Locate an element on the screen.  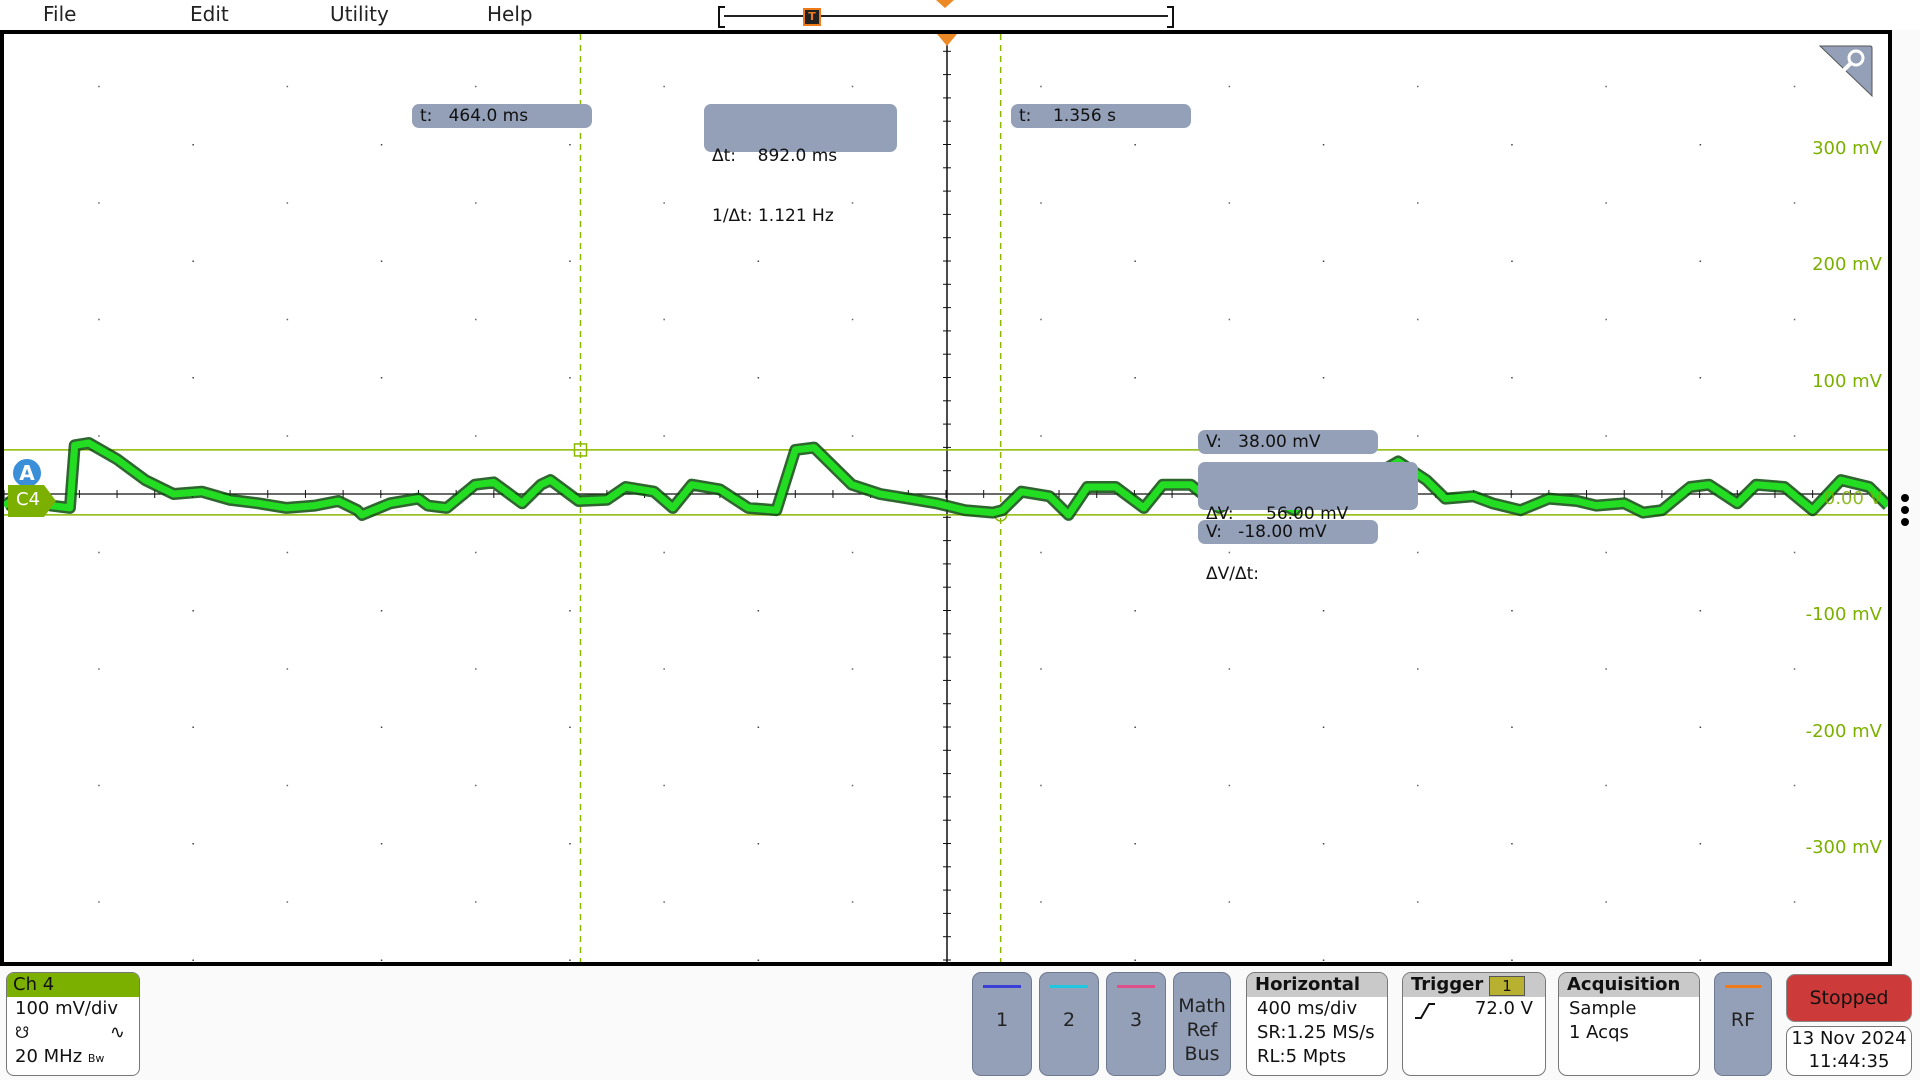
menu-file: File is located at coordinates (59, 14).